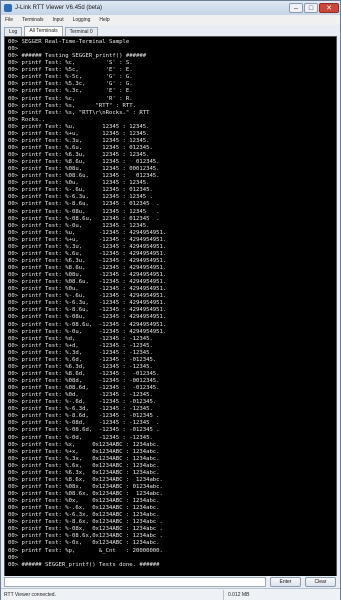  I want to click on terminal-line: 00> Rocks.., so click(27, 119).